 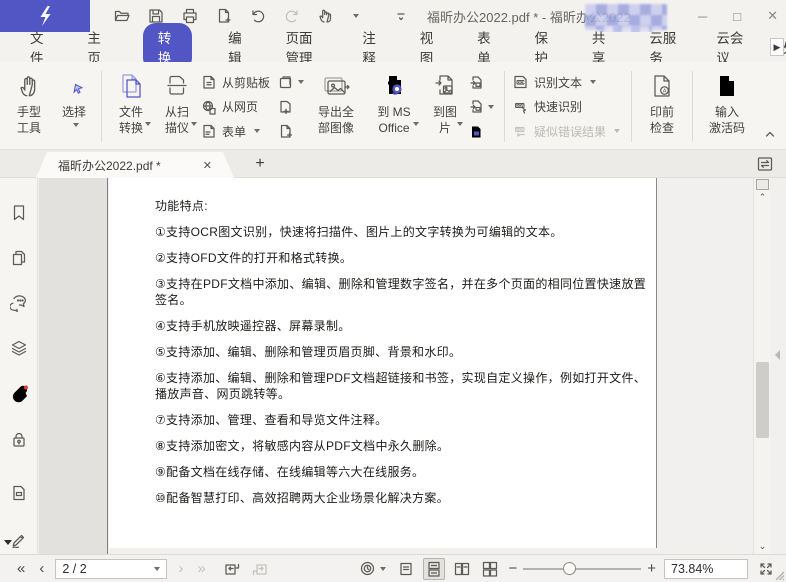 I want to click on next-page-icon: ›, so click(x=180, y=568).